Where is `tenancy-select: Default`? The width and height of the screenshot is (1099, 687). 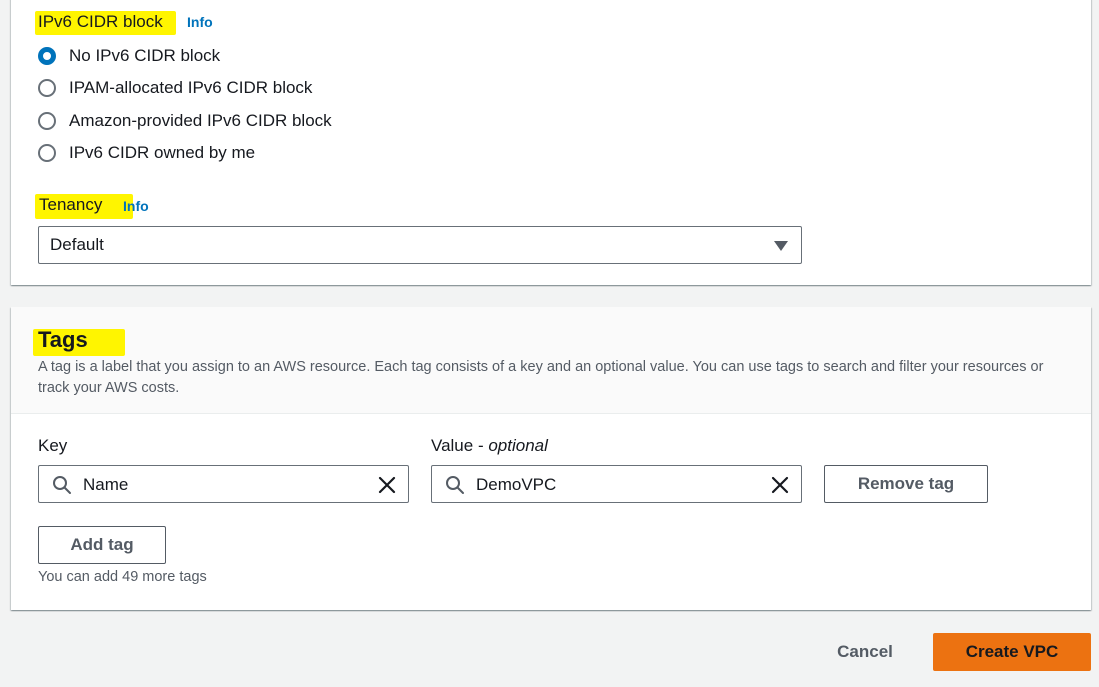 tenancy-select: Default is located at coordinates (420, 245).